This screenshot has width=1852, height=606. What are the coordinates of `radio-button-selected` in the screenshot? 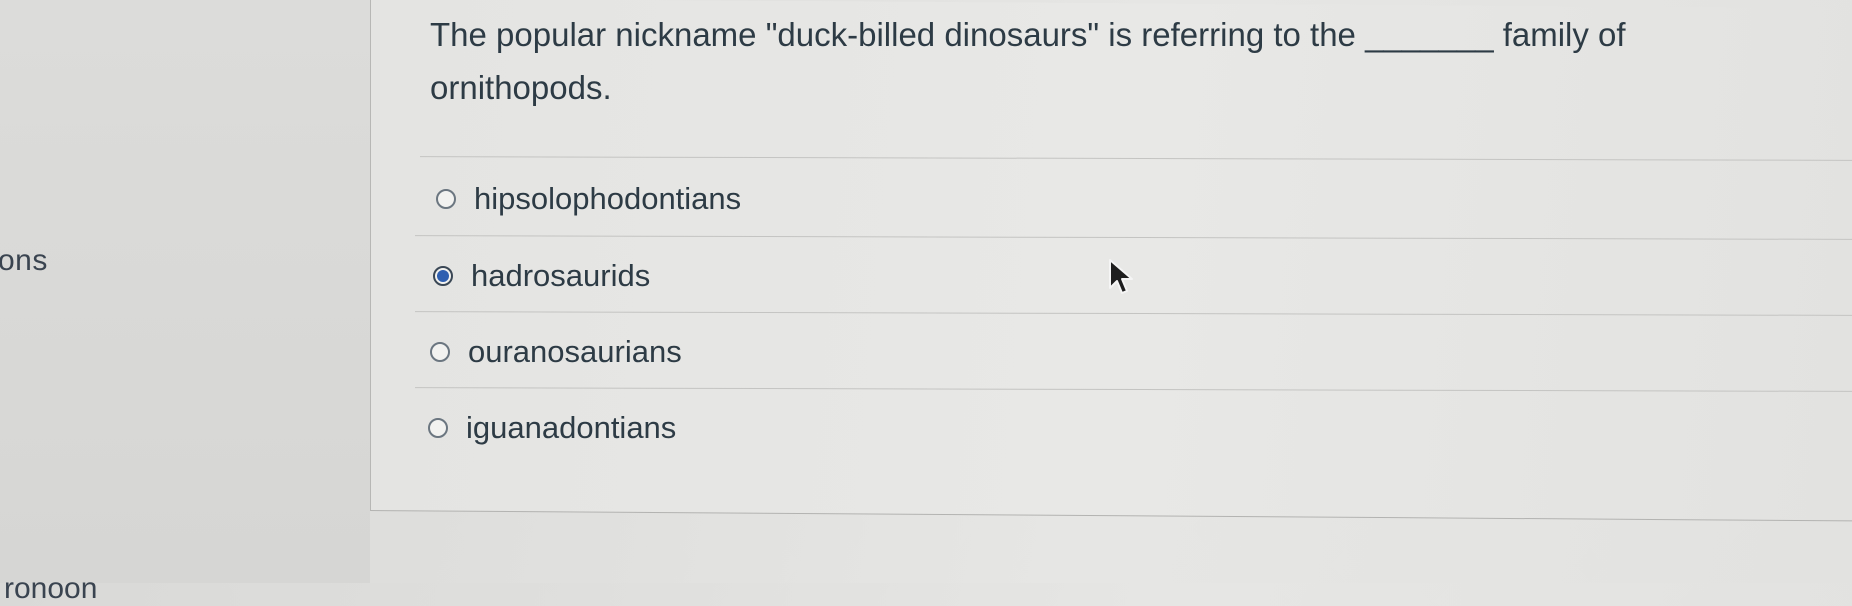 It's located at (443, 276).